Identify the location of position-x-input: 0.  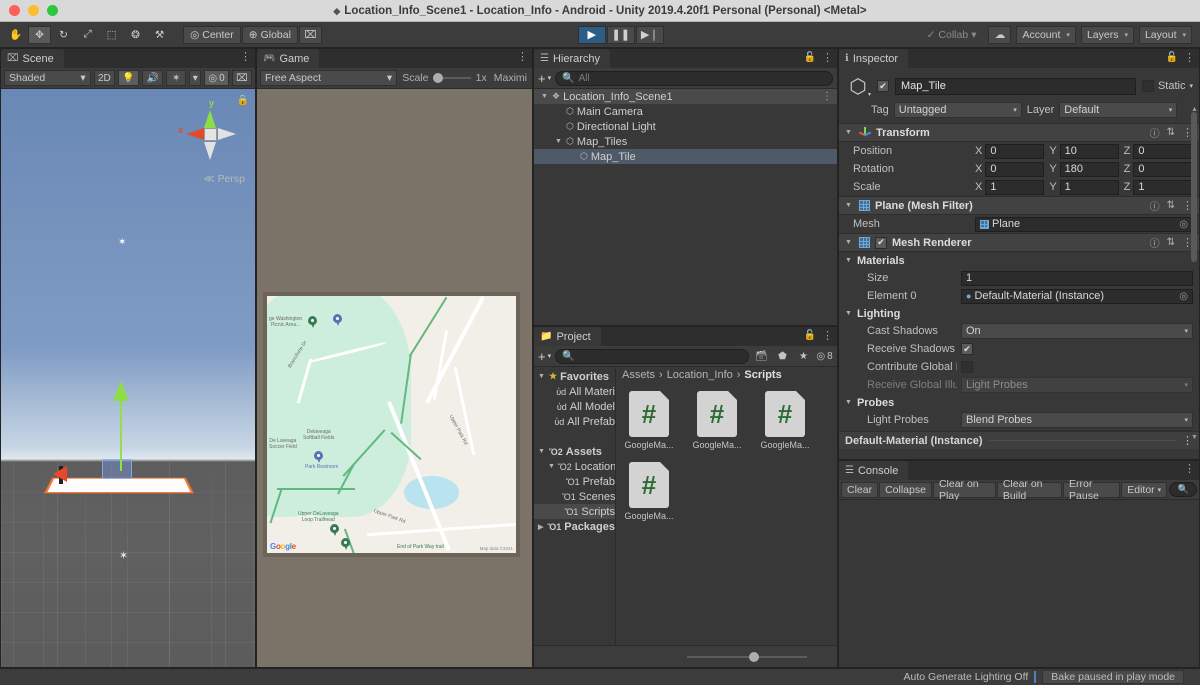
(1015, 151).